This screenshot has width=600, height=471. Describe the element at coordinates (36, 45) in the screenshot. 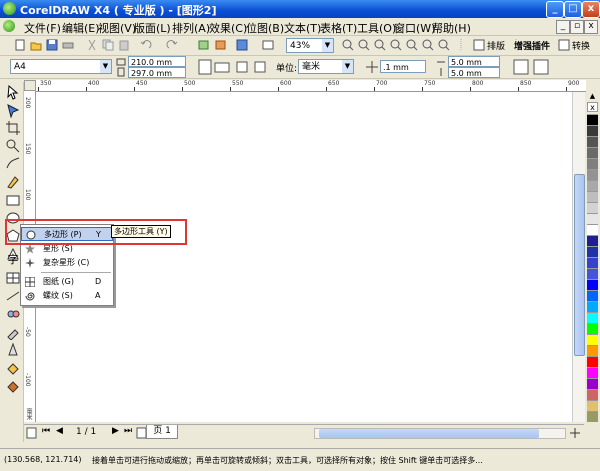

I see `open-folder-icon` at that location.